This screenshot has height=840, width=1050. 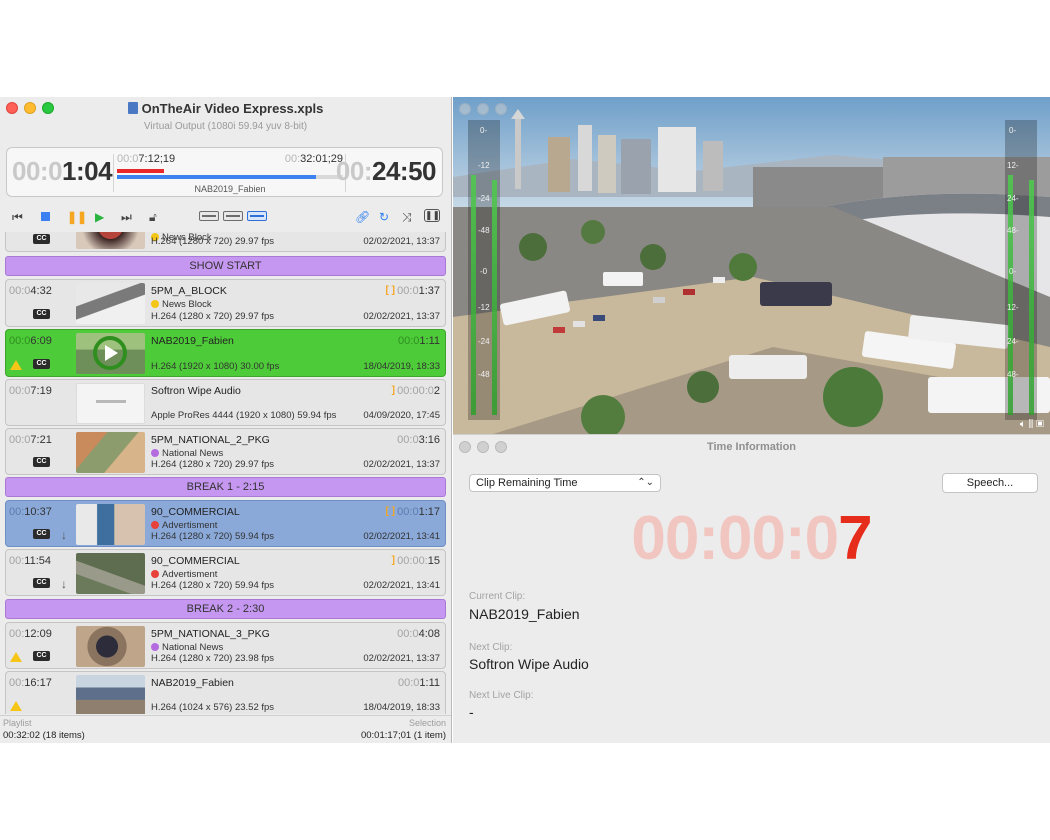 I want to click on playlist-total: 00:32:02 (18 items), so click(x=44, y=735).